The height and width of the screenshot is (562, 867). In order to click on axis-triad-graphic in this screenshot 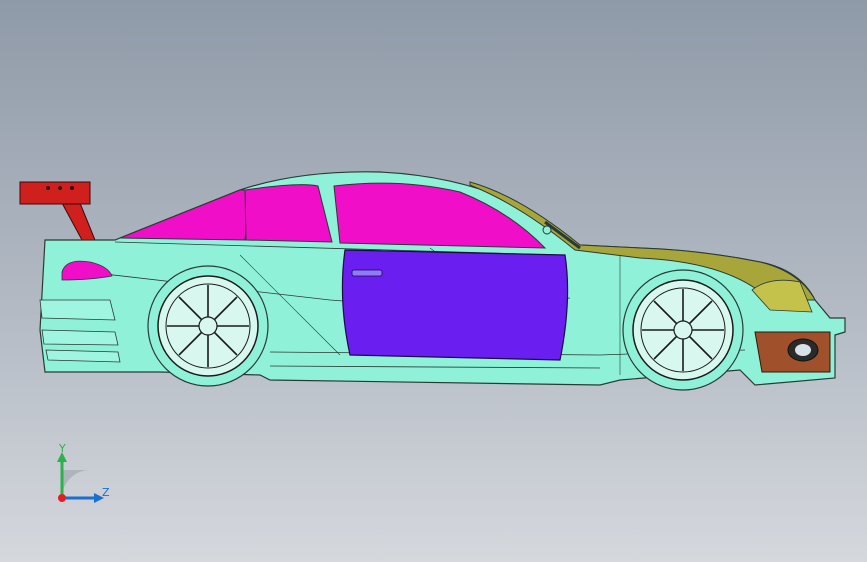, I will do `click(80, 477)`.